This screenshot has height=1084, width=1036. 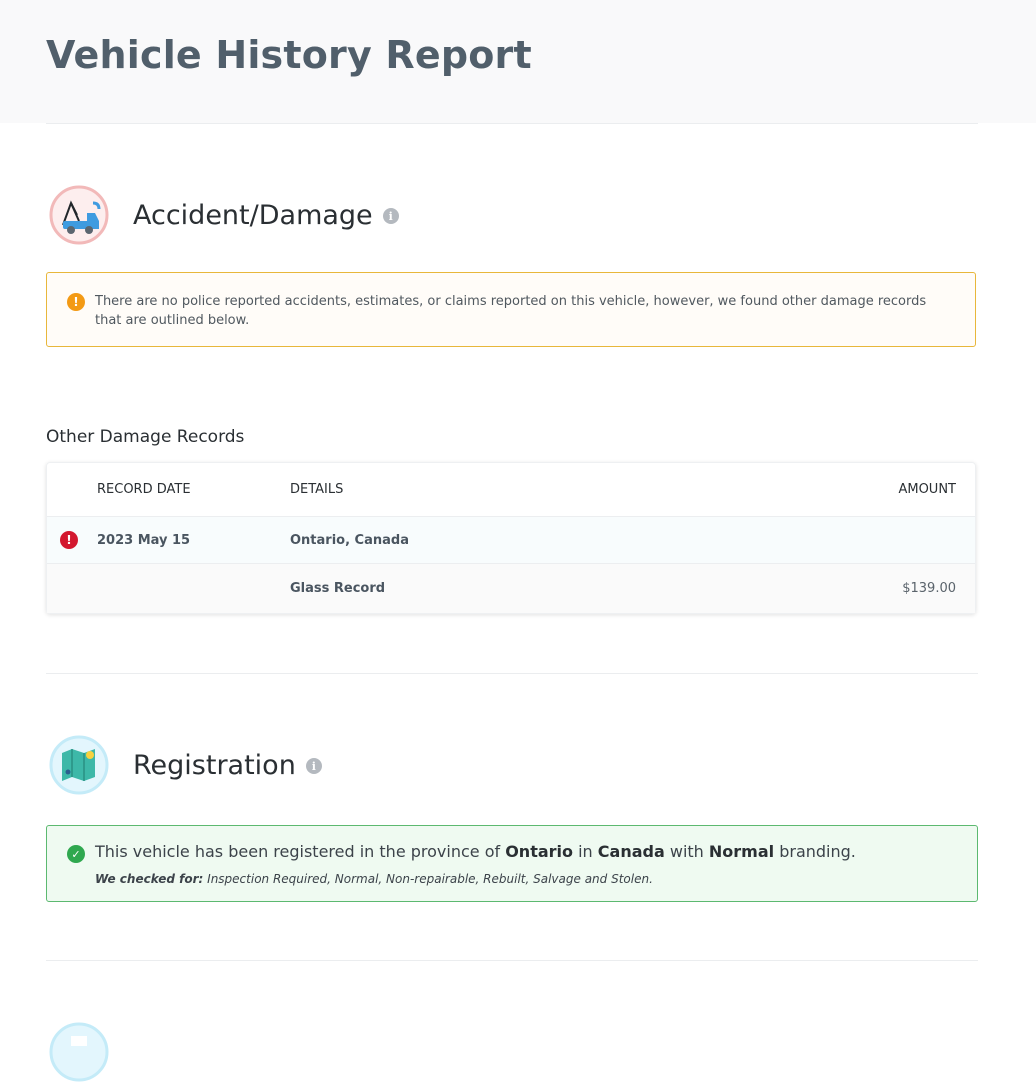 I want to click on table-header-row: RECORD DATE DETAILS AMOUNT, so click(x=511, y=490).